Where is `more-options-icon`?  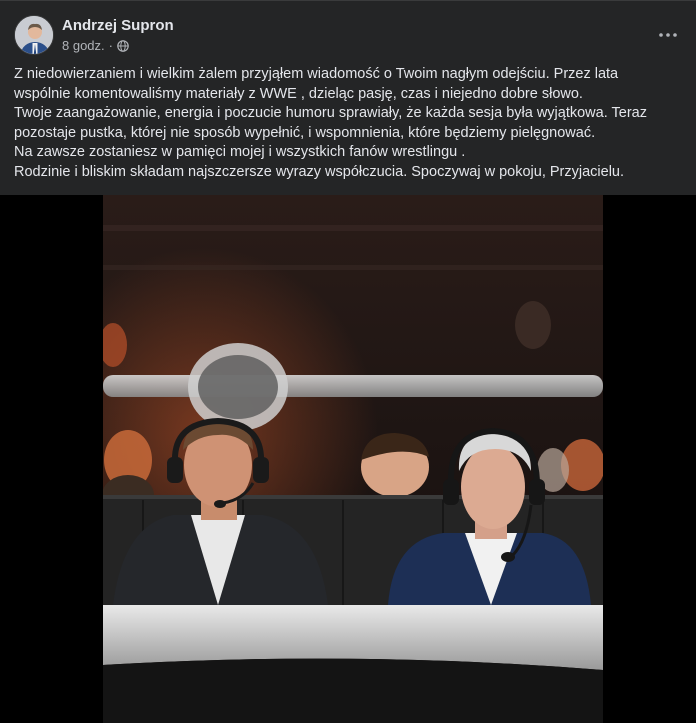 more-options-icon is located at coordinates (668, 35).